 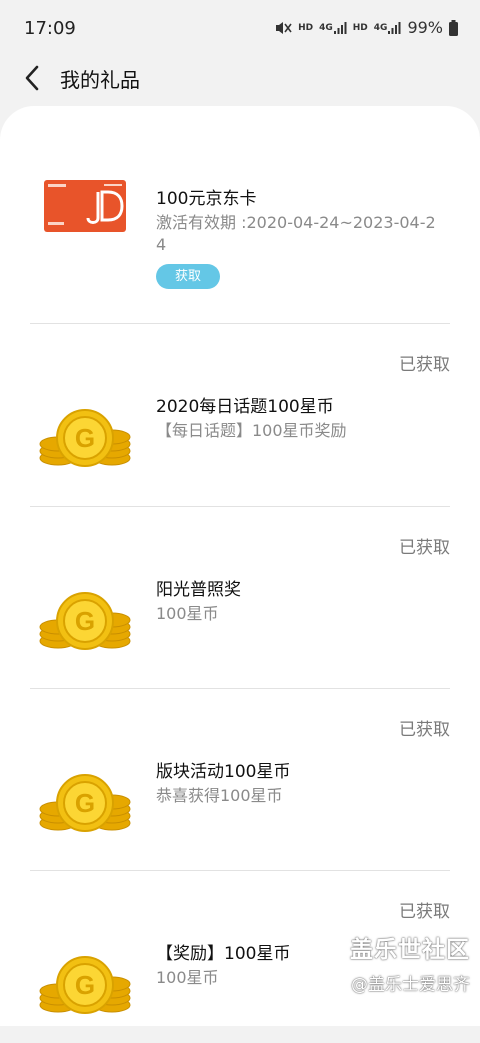 What do you see at coordinates (245, 407) in the screenshot?
I see `gift-name: 2020每日话题100星币` at bounding box center [245, 407].